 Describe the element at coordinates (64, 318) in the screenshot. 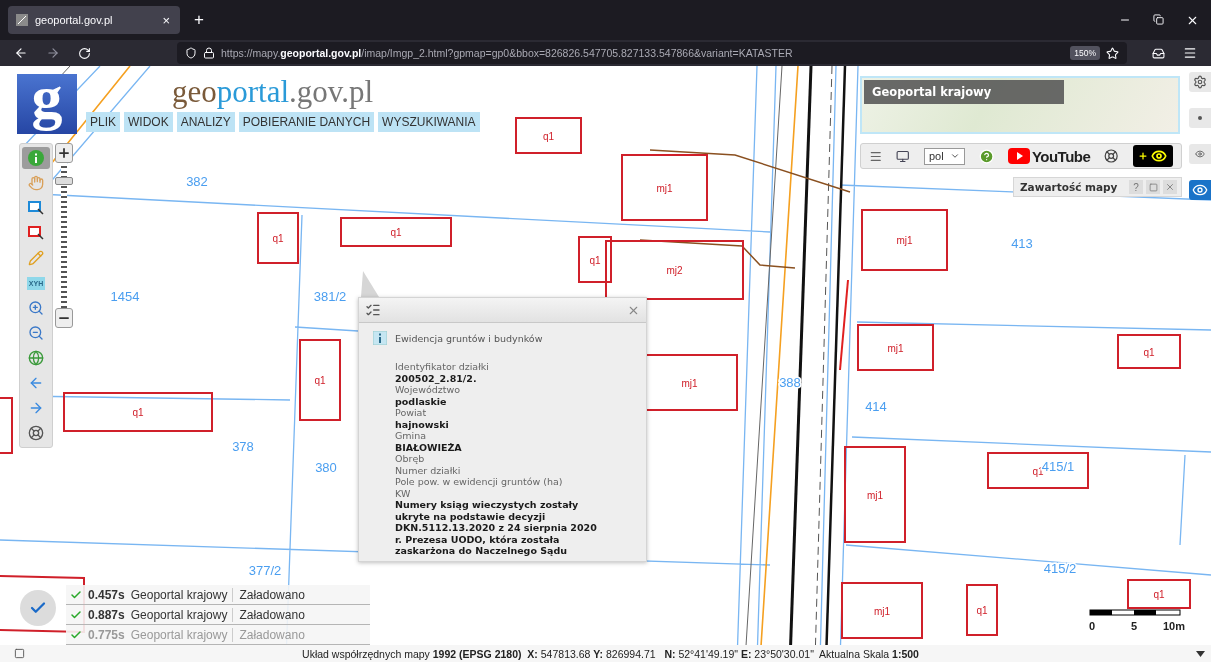

I see `zoom-out-button` at that location.